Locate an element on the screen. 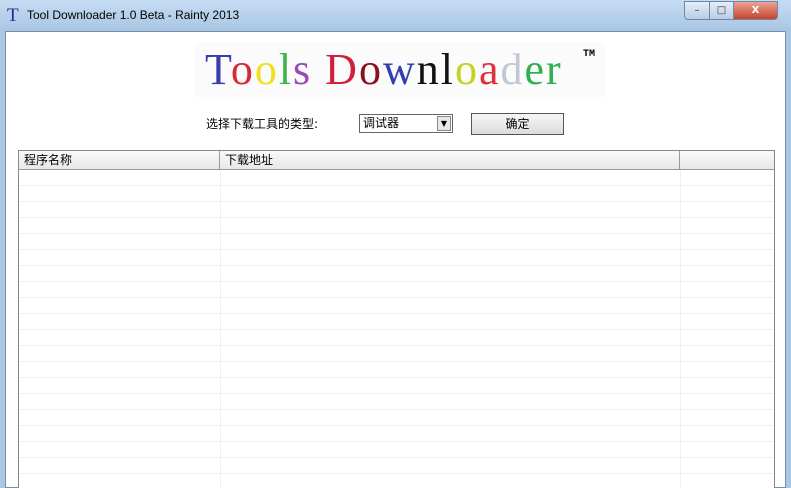 This screenshot has height=488, width=791. logo-letter: e is located at coordinates (535, 69).